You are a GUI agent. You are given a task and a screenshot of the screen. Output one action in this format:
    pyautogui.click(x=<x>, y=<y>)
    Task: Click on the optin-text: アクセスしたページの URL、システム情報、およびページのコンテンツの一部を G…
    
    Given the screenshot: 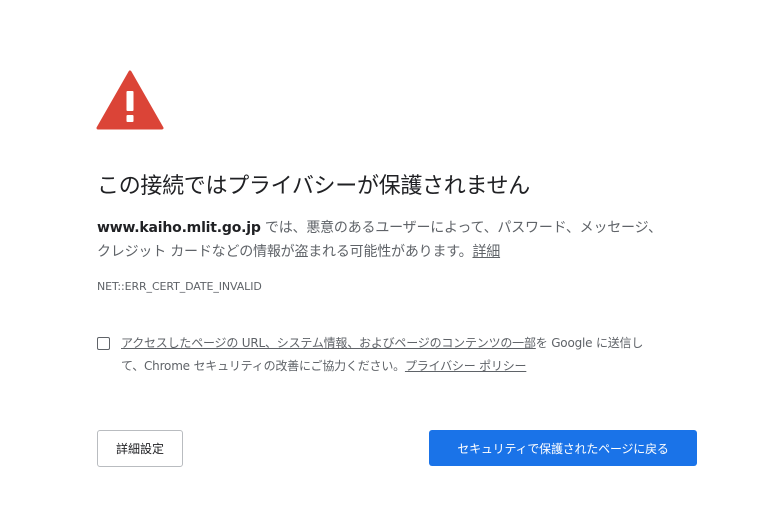 What is the action you would take?
    pyautogui.click(x=414, y=355)
    